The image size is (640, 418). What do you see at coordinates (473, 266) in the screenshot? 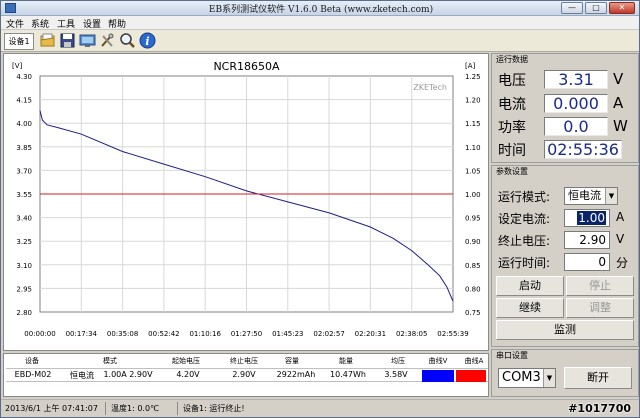
I see `y2-tick-label: 0.85` at bounding box center [473, 266].